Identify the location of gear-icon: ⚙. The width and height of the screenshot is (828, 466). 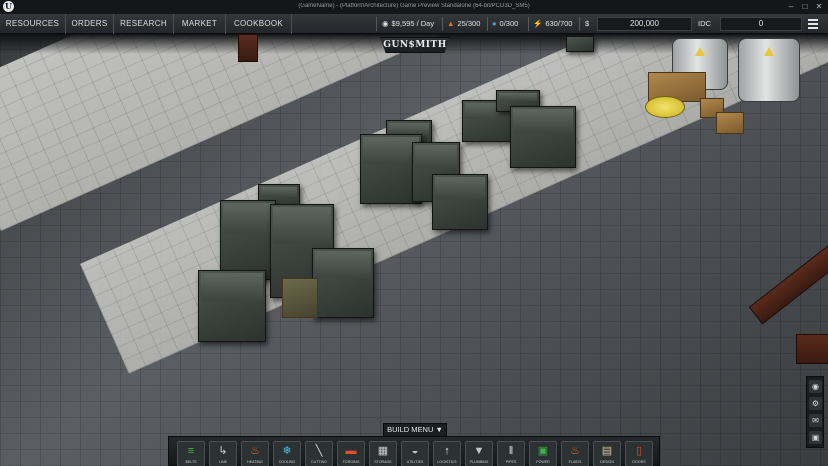
(815, 403).